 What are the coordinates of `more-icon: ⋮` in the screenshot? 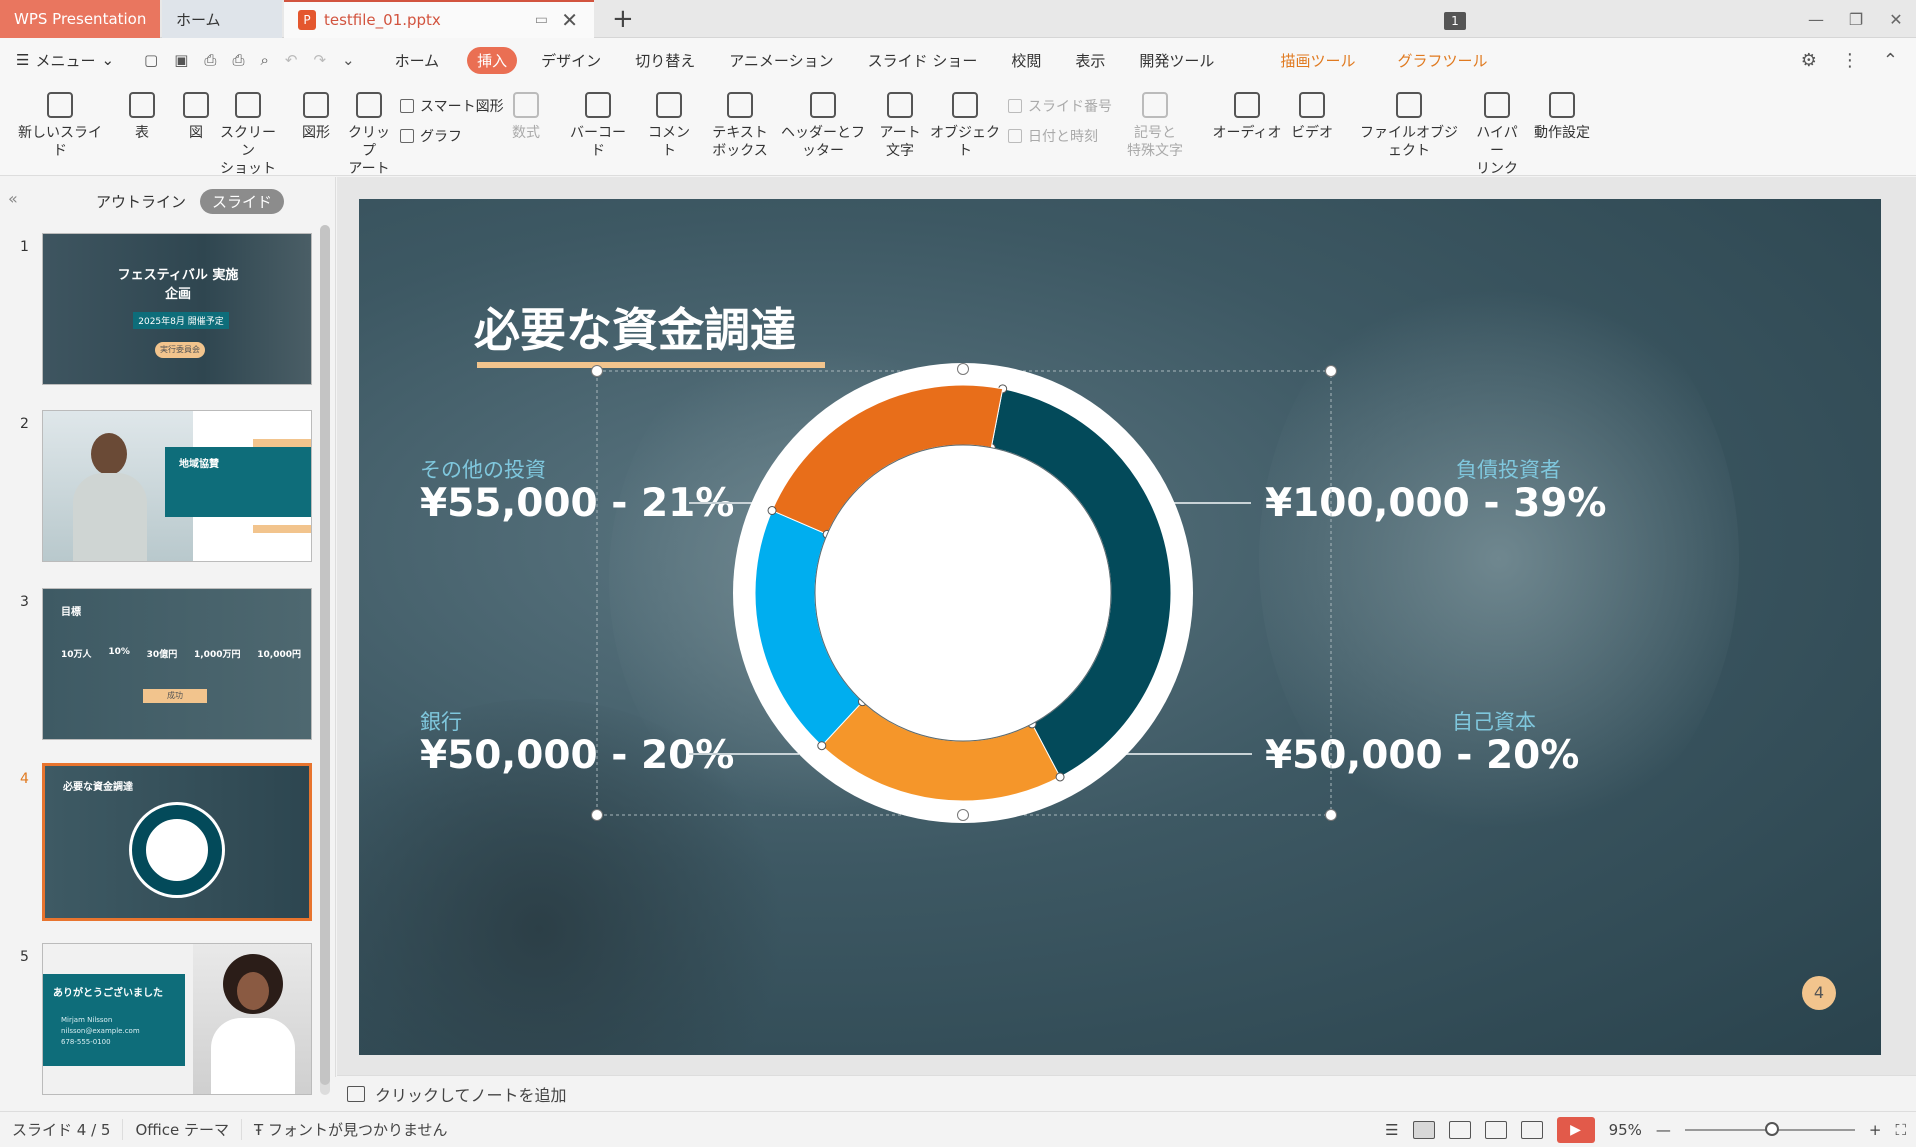 It's located at (1850, 60).